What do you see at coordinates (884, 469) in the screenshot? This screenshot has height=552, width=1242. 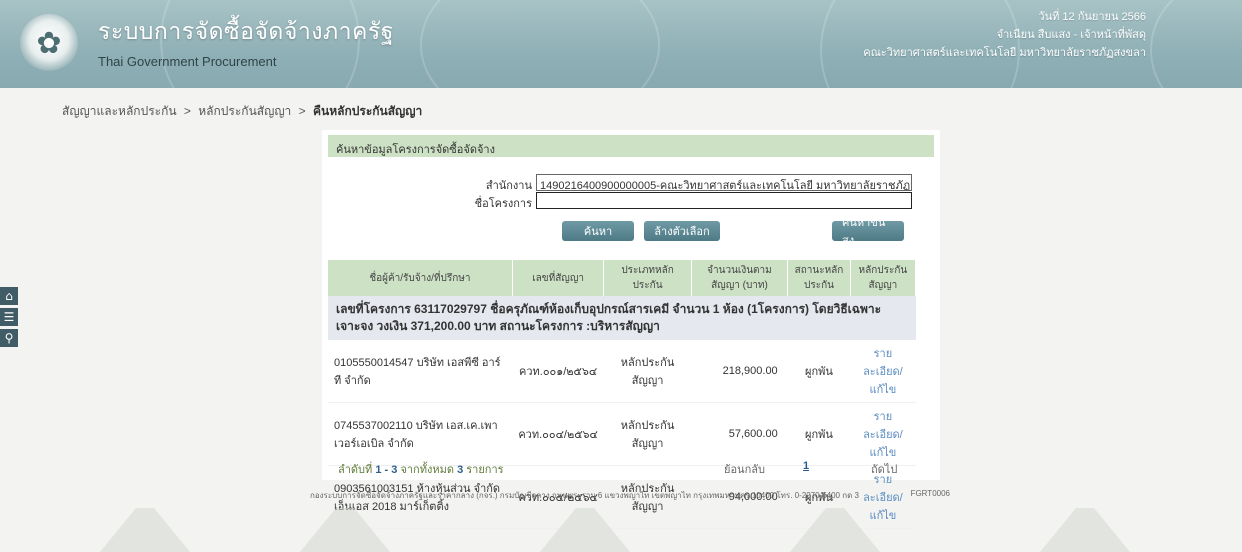 I see `next-page-button: ถัดไป` at bounding box center [884, 469].